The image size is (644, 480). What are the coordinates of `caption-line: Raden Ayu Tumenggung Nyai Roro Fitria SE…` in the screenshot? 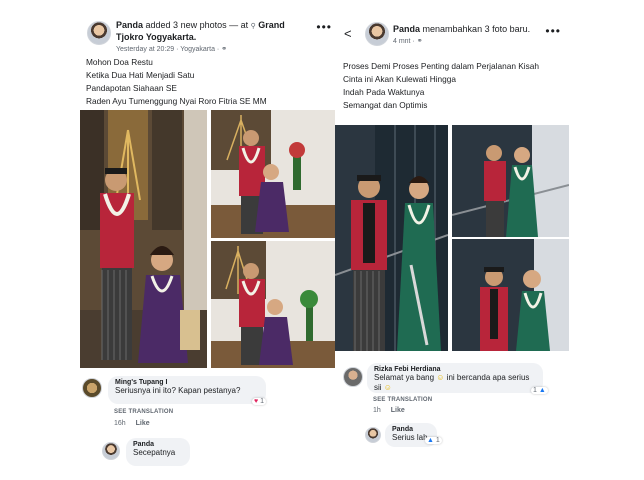 It's located at (176, 101).